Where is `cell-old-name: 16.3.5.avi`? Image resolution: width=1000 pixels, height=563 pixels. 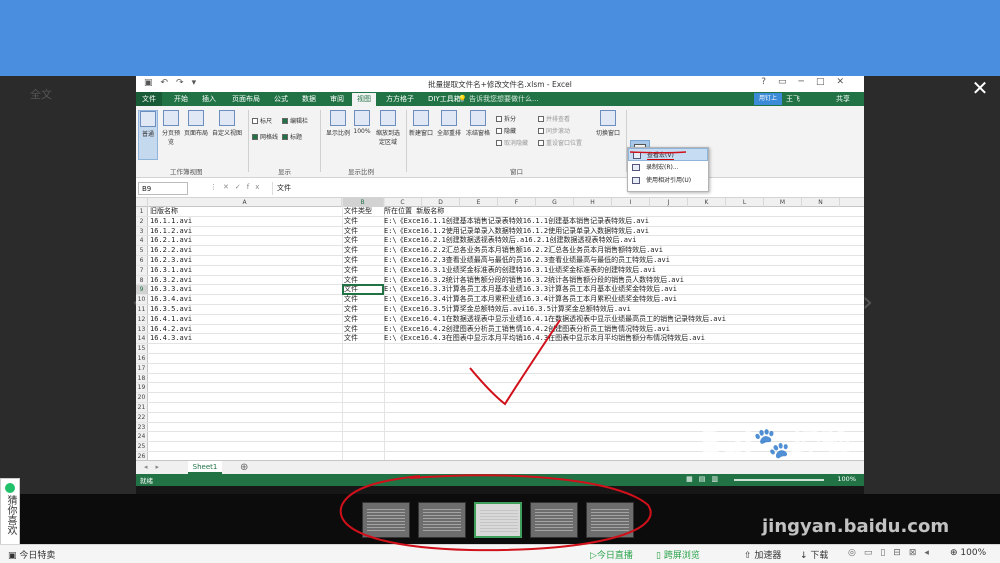
cell-old-name: 16.3.5.avi is located at coordinates (246, 310).